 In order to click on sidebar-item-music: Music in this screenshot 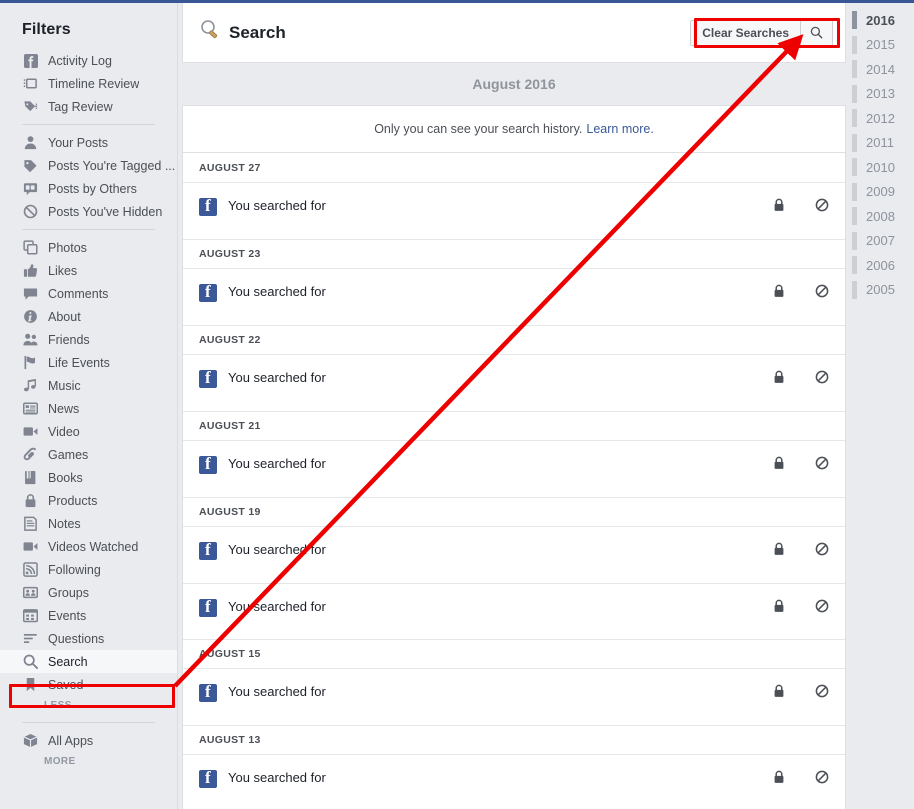, I will do `click(88, 385)`.